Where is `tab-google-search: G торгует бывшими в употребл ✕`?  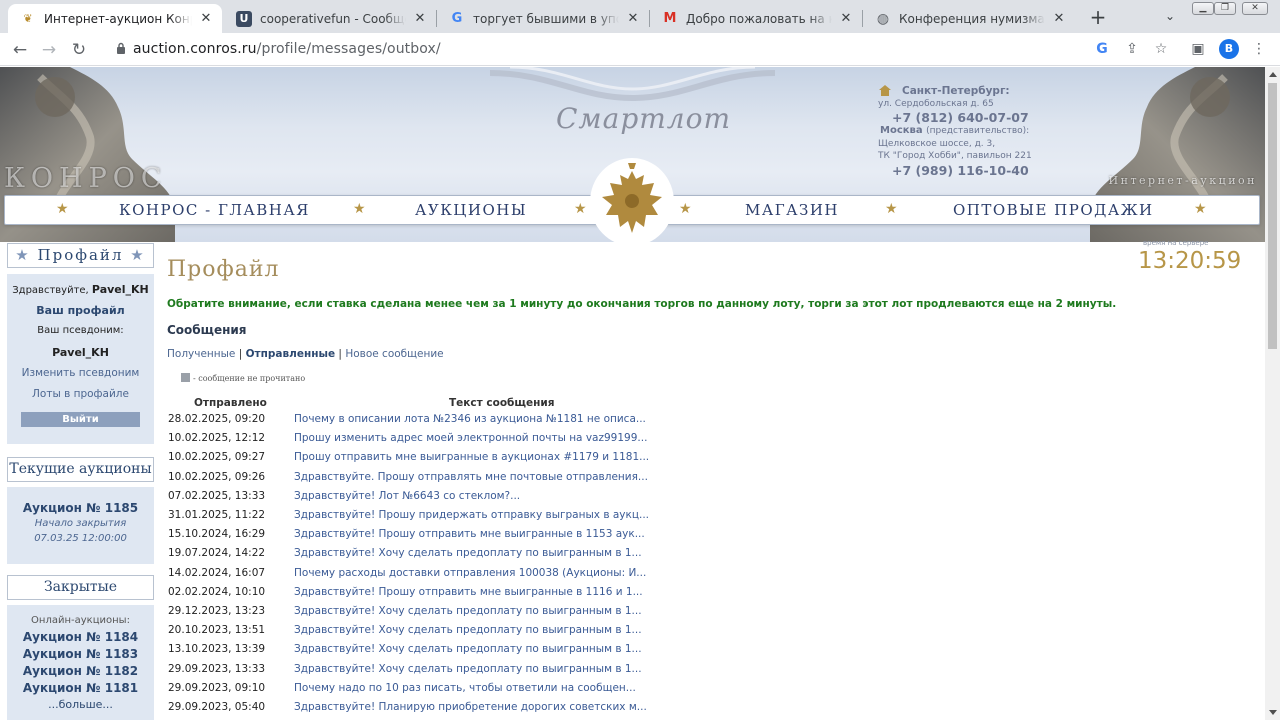
tab-google-search: G торгует бывшими в употребл ✕ is located at coordinates (543, 18).